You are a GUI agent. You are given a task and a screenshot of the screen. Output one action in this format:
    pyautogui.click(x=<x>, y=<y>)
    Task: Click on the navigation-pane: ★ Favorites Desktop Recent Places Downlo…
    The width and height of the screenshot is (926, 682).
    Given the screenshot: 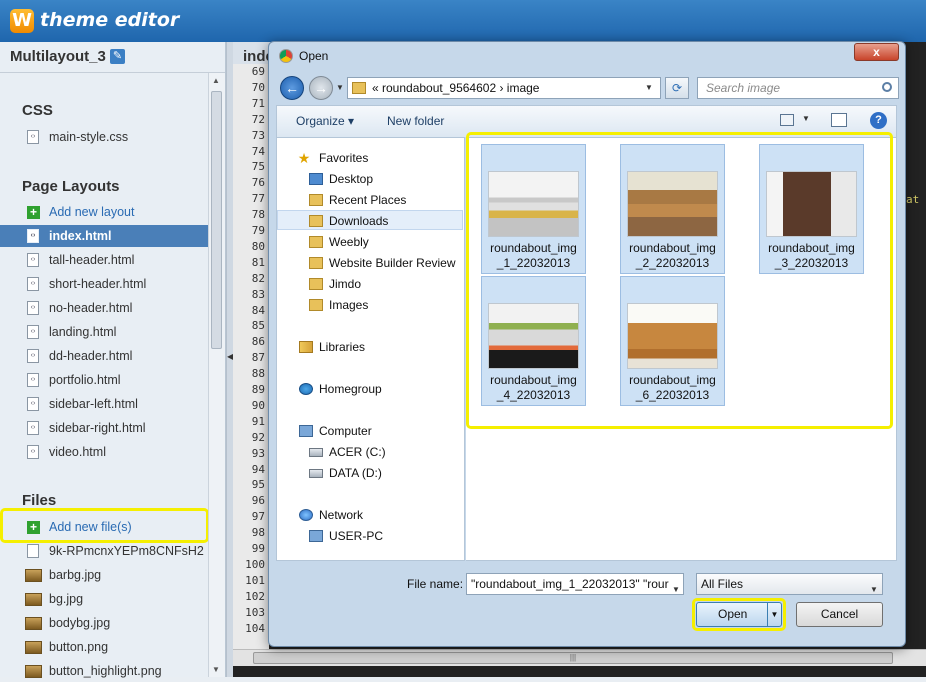 What is the action you would take?
    pyautogui.click(x=370, y=349)
    